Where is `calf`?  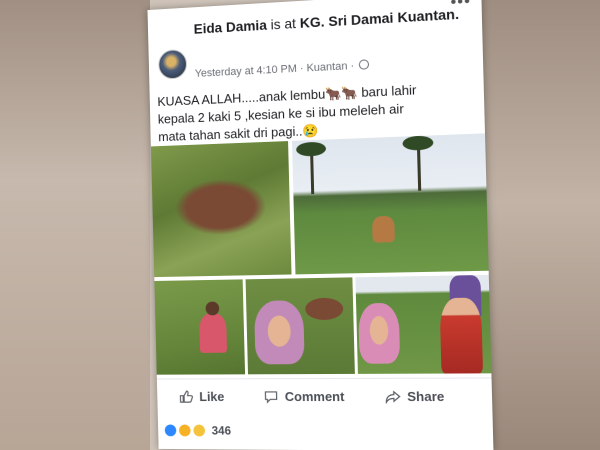 calf is located at coordinates (324, 309).